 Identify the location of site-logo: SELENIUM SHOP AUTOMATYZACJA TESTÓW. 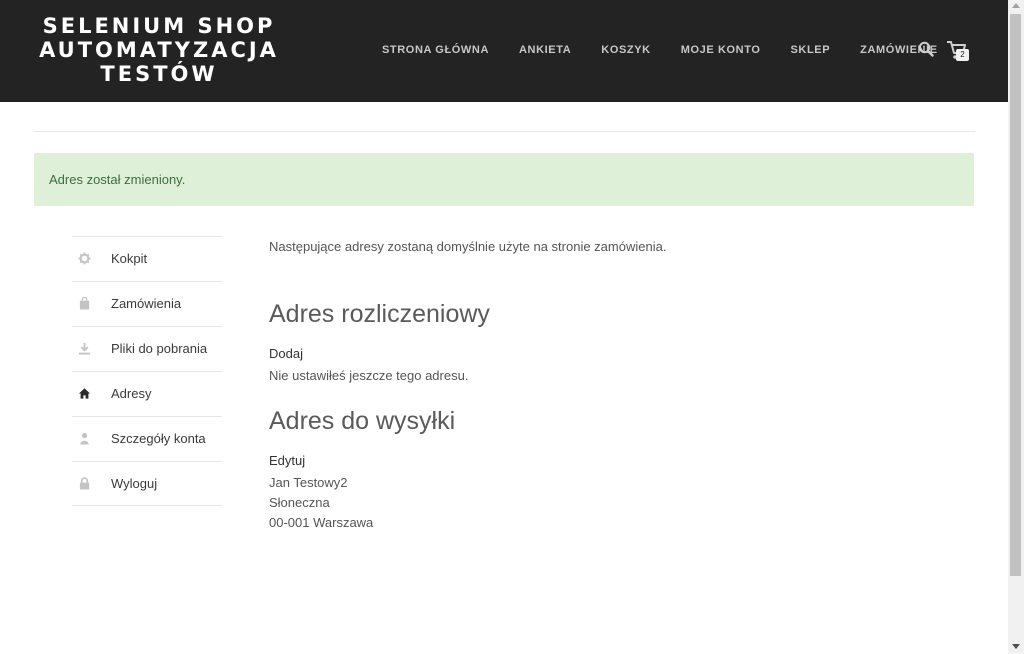
(159, 50).